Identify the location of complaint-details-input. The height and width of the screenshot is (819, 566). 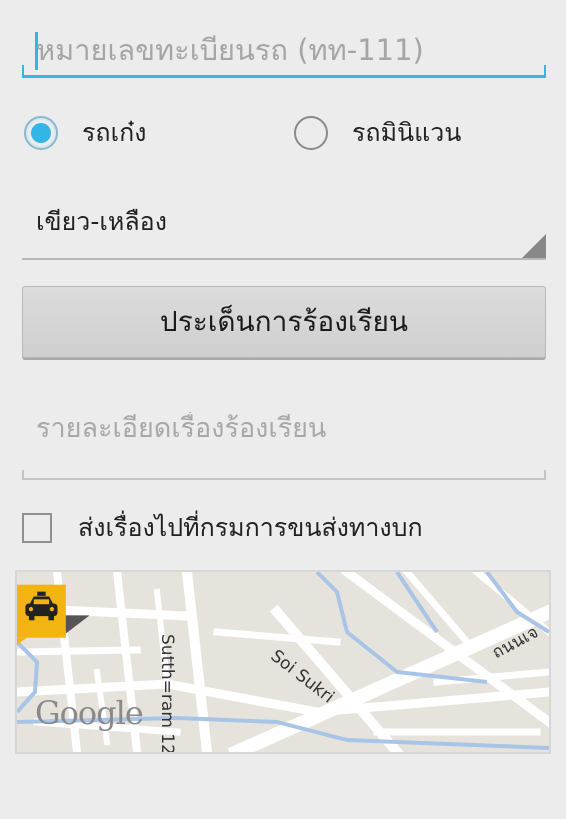
(286, 440).